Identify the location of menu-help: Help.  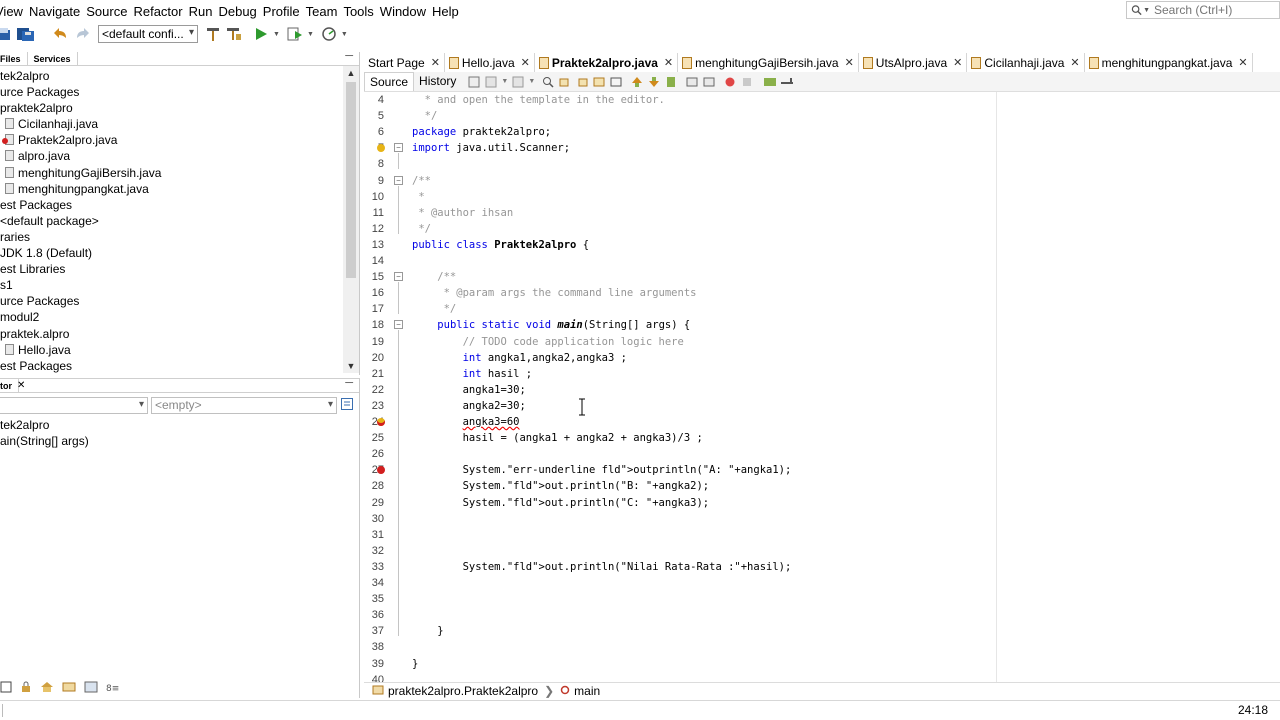
(445, 11).